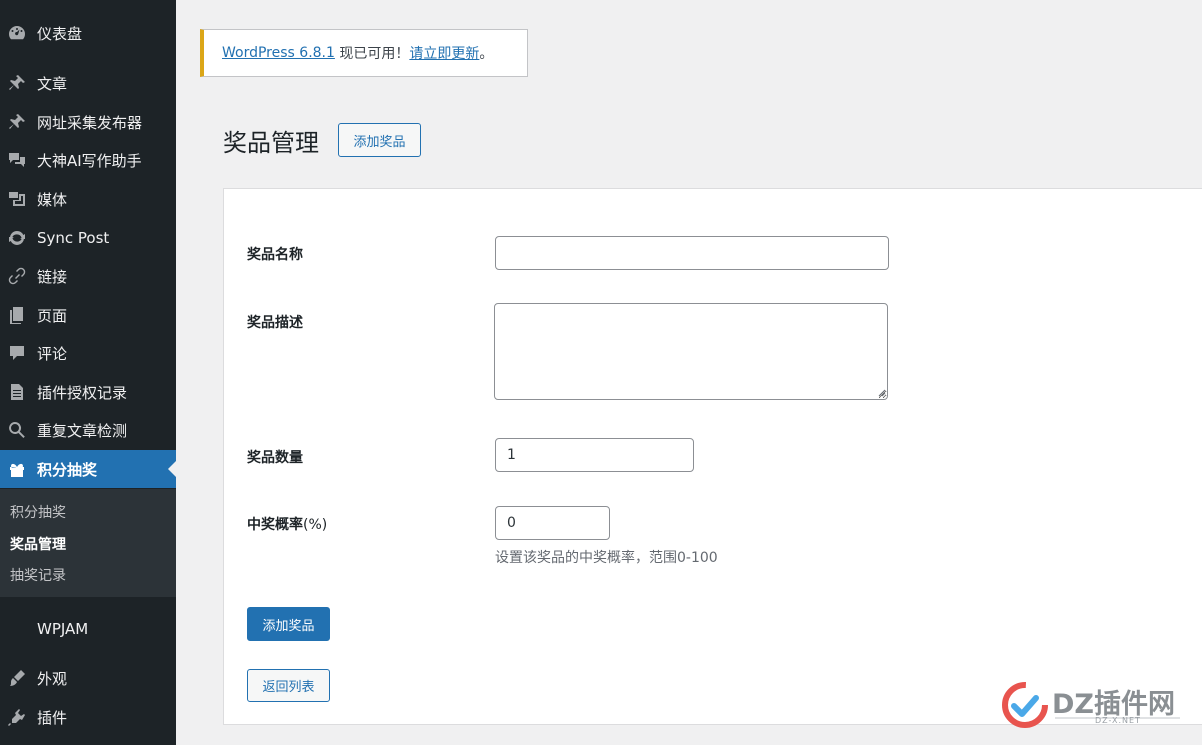 The image size is (1202, 745). What do you see at coordinates (172, 469) in the screenshot?
I see `current-indicator-arrow` at bounding box center [172, 469].